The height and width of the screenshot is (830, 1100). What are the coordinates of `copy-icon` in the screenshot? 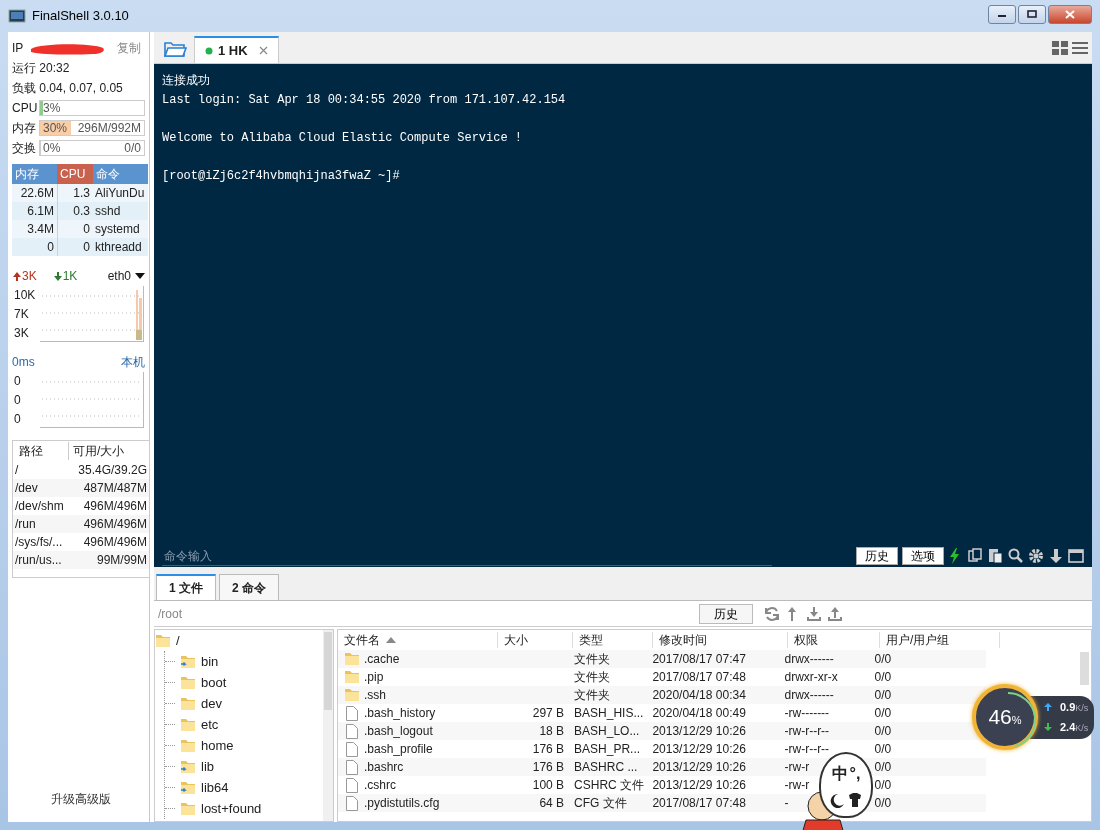 It's located at (976, 556).